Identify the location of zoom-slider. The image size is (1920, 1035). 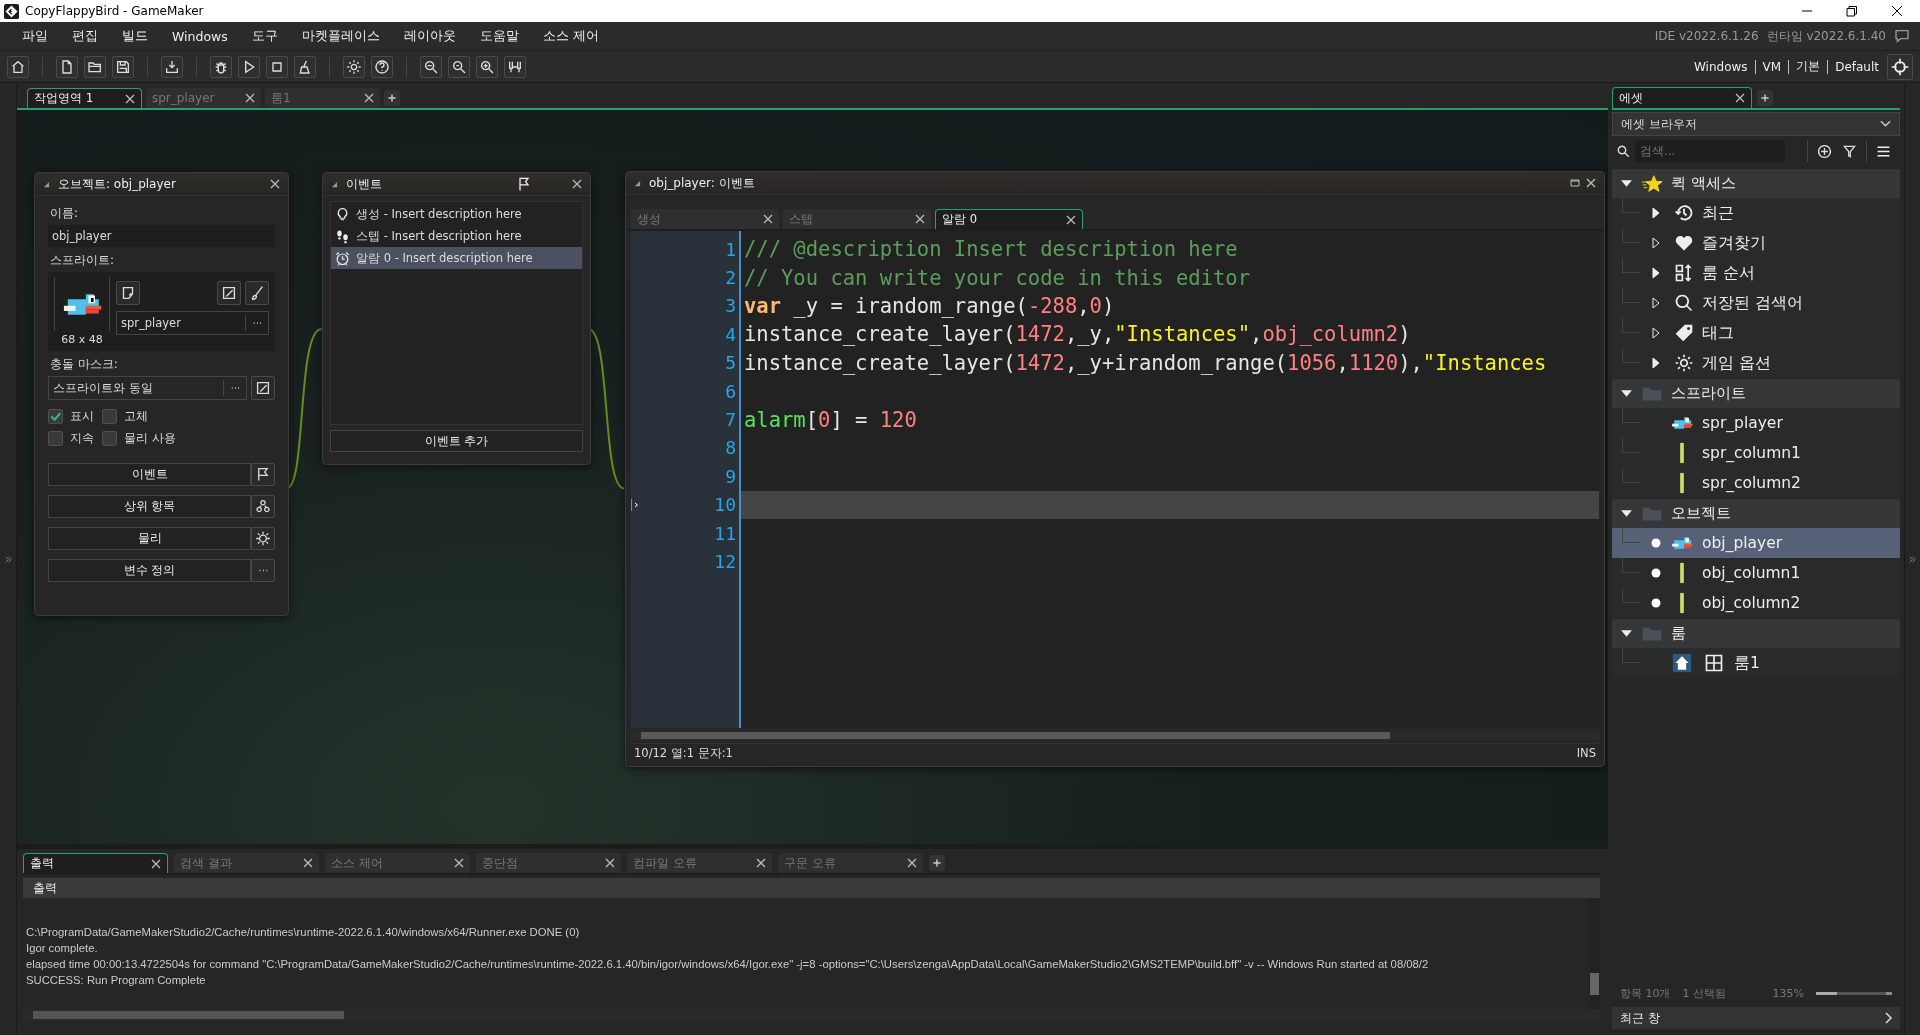
(1854, 993).